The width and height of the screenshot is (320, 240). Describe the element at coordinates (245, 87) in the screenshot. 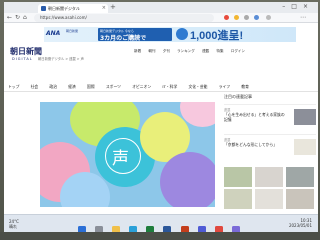

I see `nav-item: 教育` at that location.